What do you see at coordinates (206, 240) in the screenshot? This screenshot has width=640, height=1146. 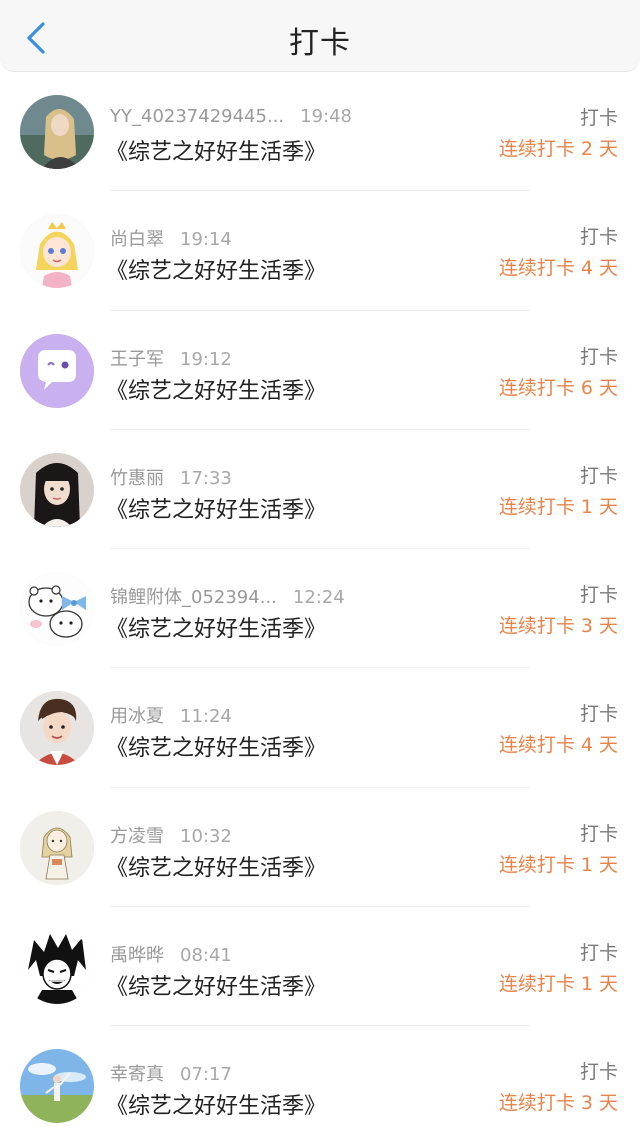 I see `timestamp: 19:14` at bounding box center [206, 240].